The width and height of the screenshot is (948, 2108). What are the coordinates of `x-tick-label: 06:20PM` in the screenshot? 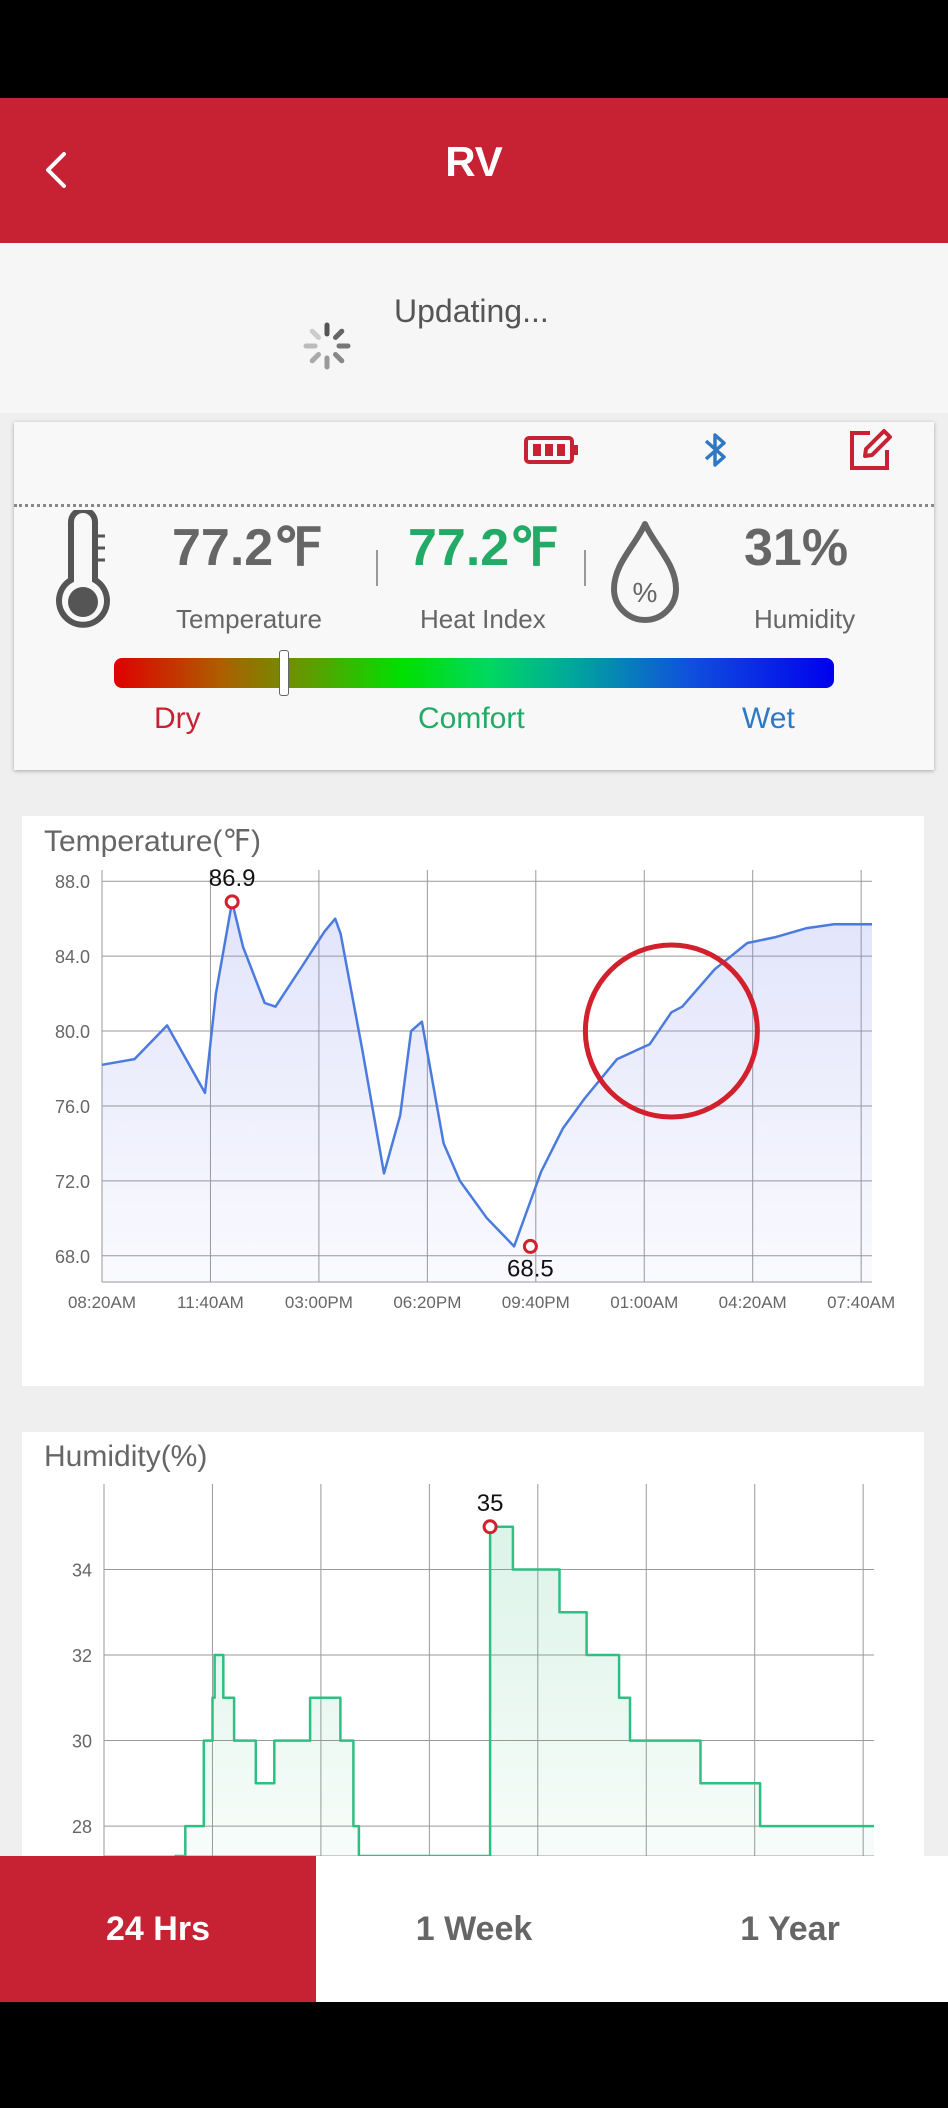 It's located at (427, 1302).